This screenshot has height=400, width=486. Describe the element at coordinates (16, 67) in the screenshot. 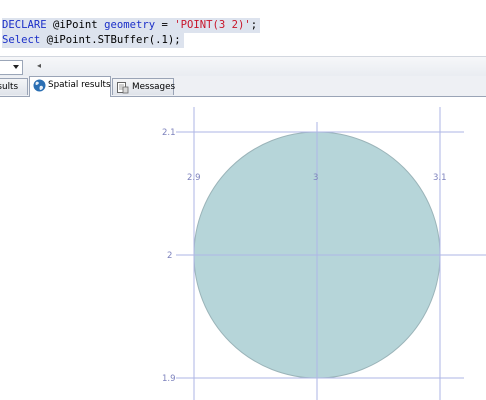

I see `chevron-down-icon` at that location.